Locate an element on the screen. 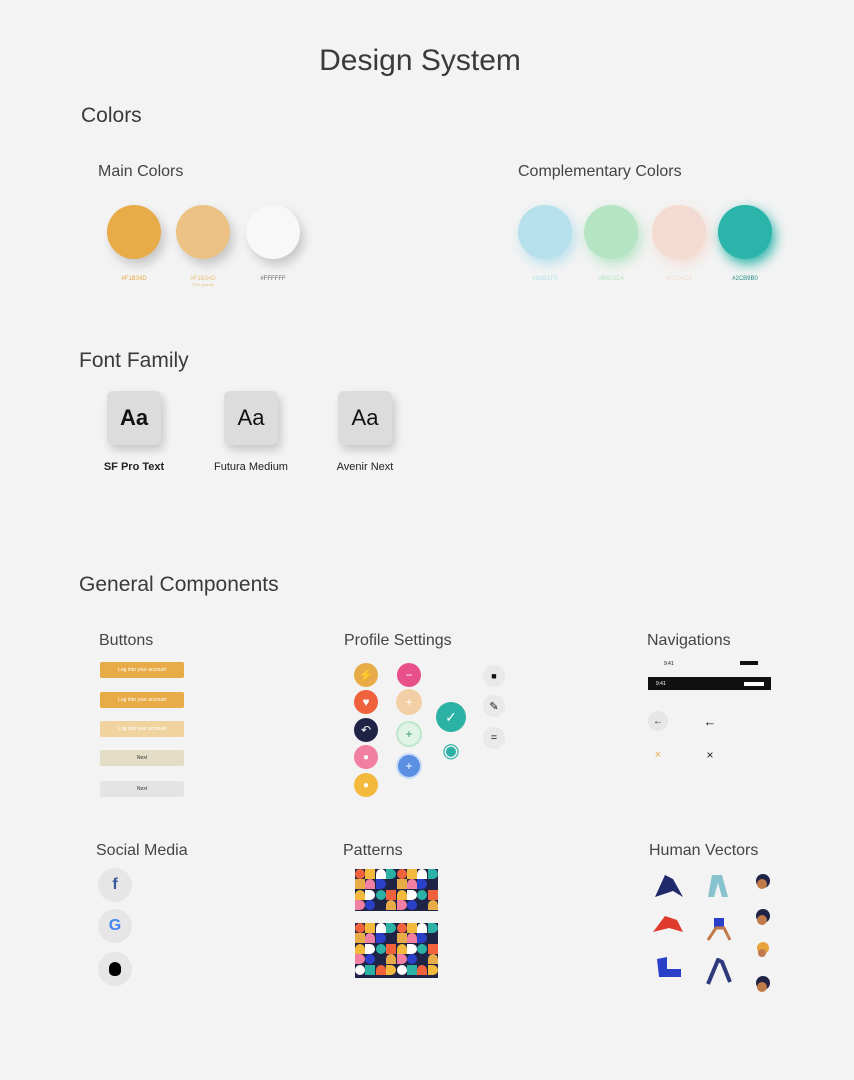  colors-heading: Colors is located at coordinates (111, 115).